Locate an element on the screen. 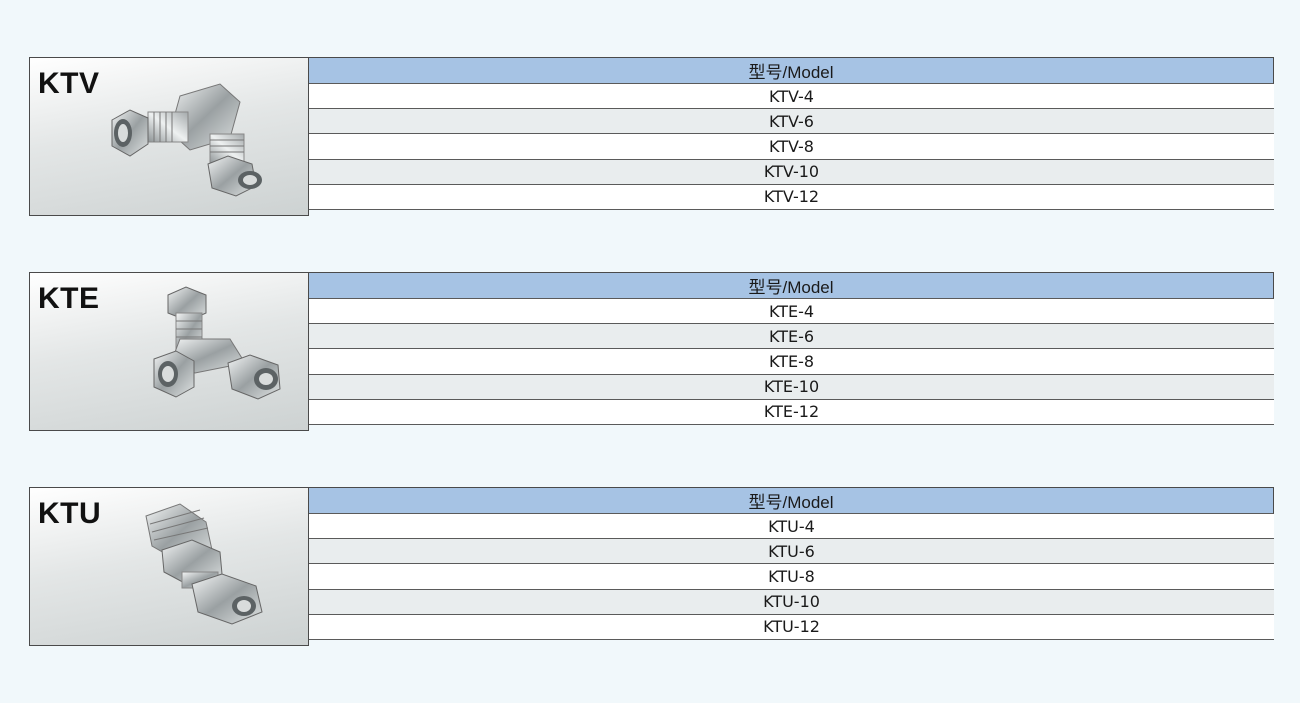 This screenshot has height=703, width=1300. model-row: KTU-12 is located at coordinates (791, 627).